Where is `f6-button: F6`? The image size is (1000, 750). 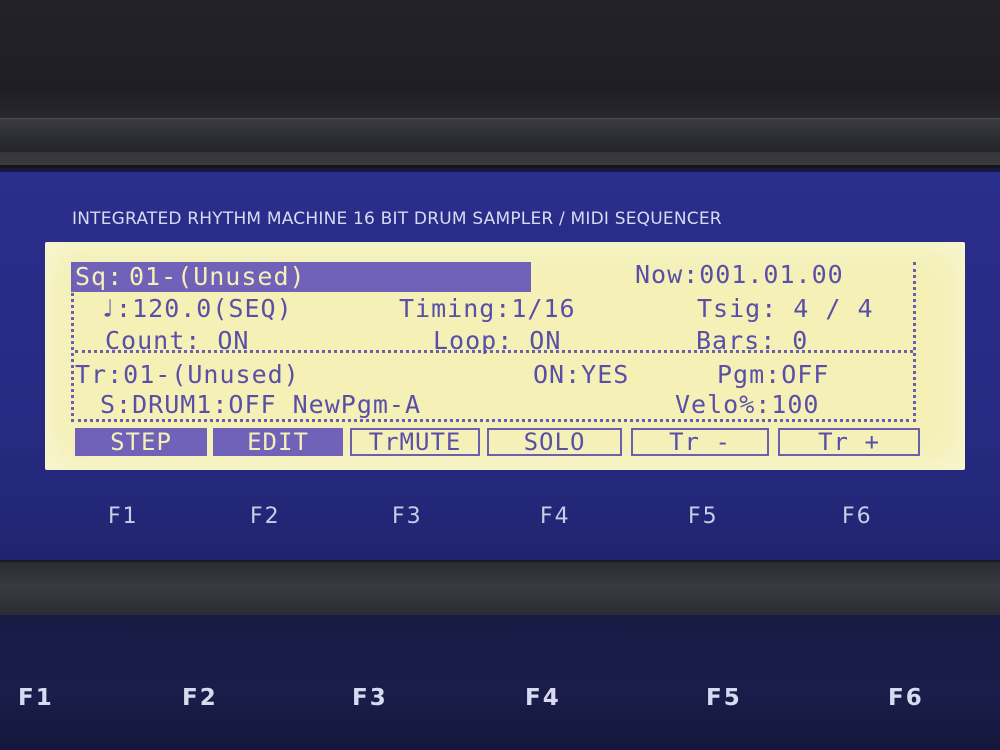 f6-button: F6 is located at coordinates (906, 698).